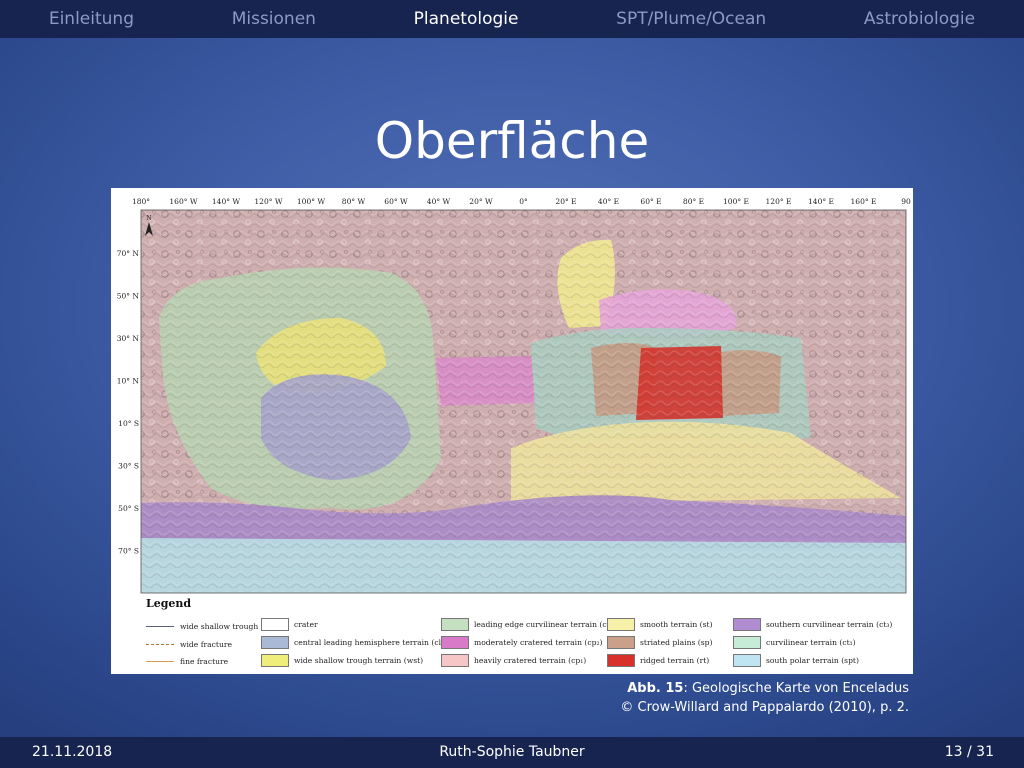 This screenshot has height=768, width=1024. I want to click on latitude-label: 70° N, so click(128, 253).